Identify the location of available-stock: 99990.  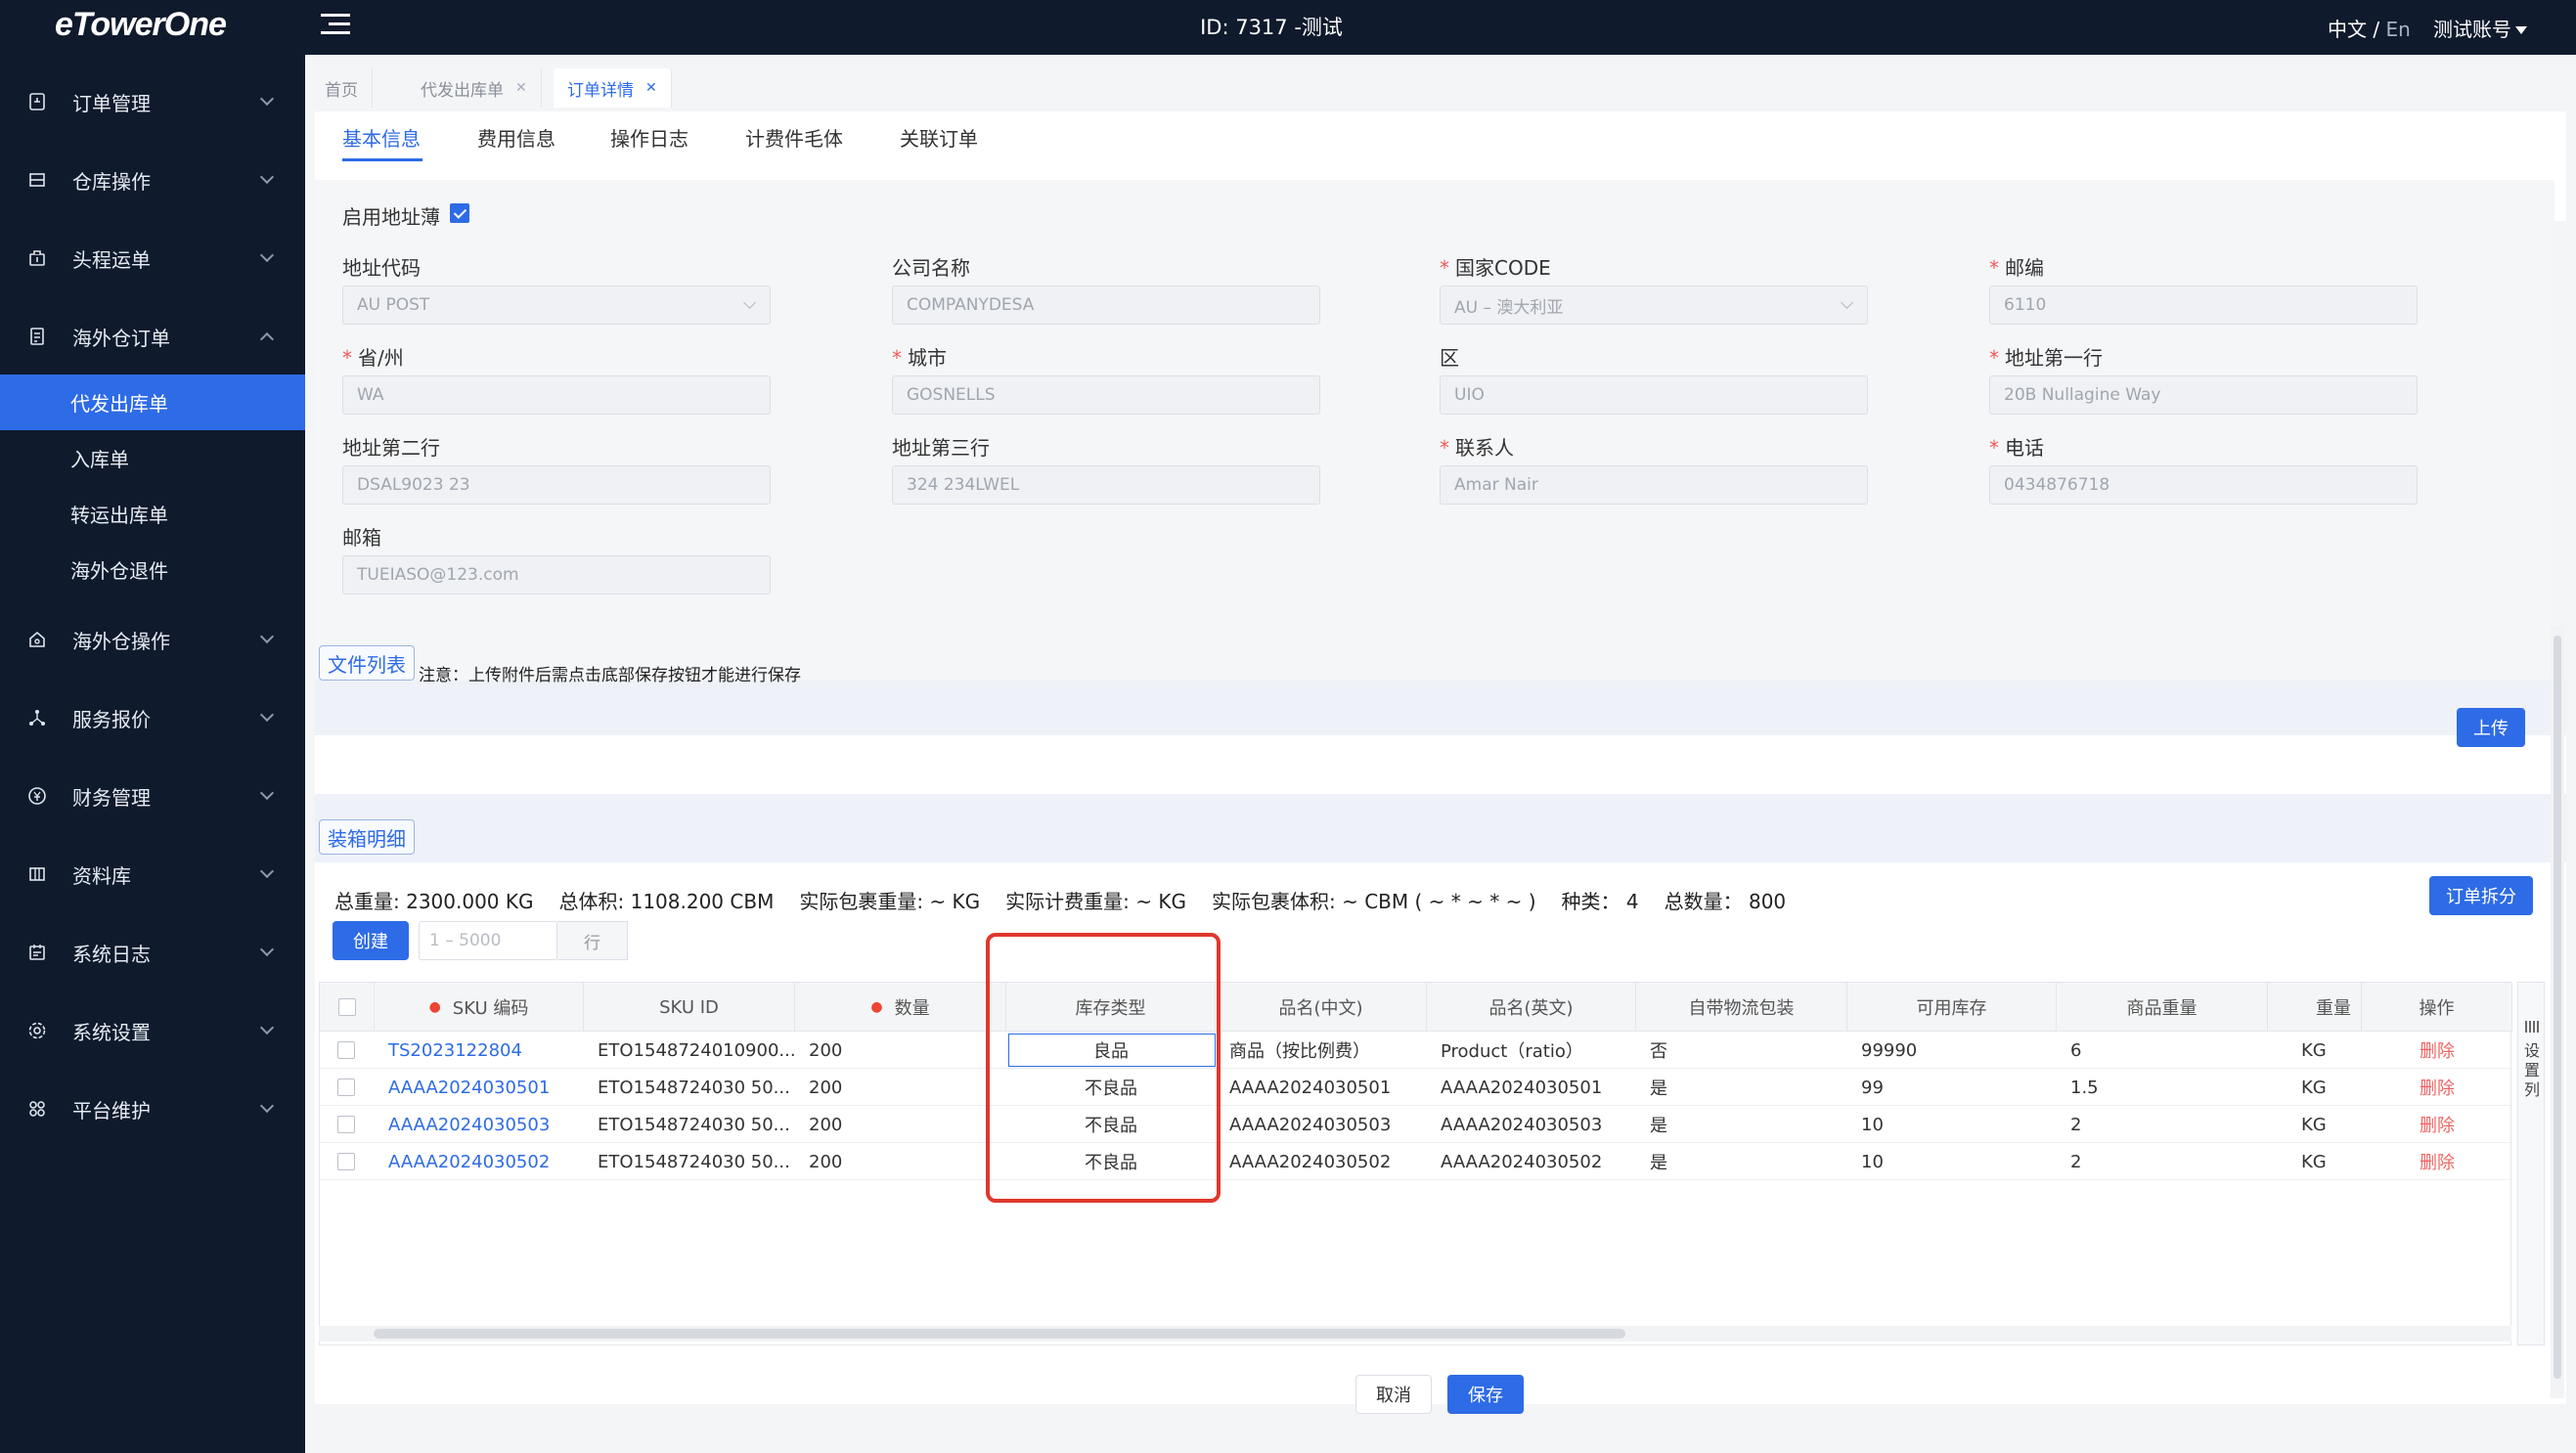
(1889, 1050).